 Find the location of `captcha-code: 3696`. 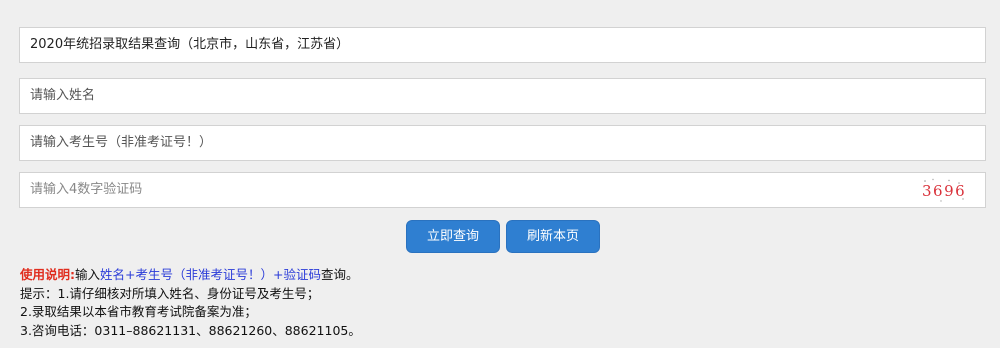

captcha-code: 3696 is located at coordinates (944, 191).